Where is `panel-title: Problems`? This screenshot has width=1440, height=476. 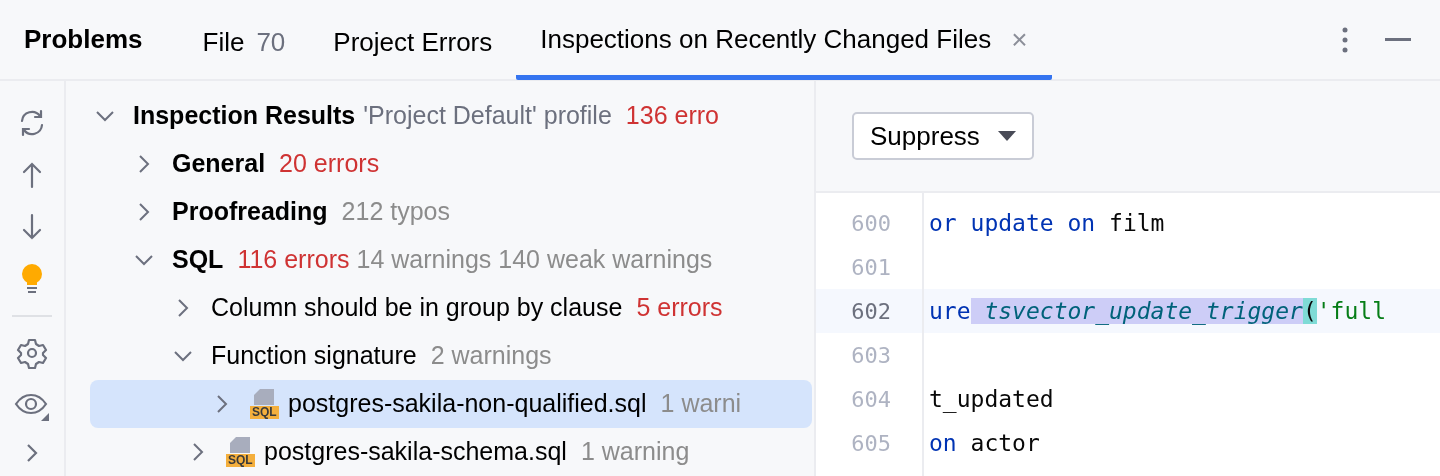
panel-title: Problems is located at coordinates (83, 39).